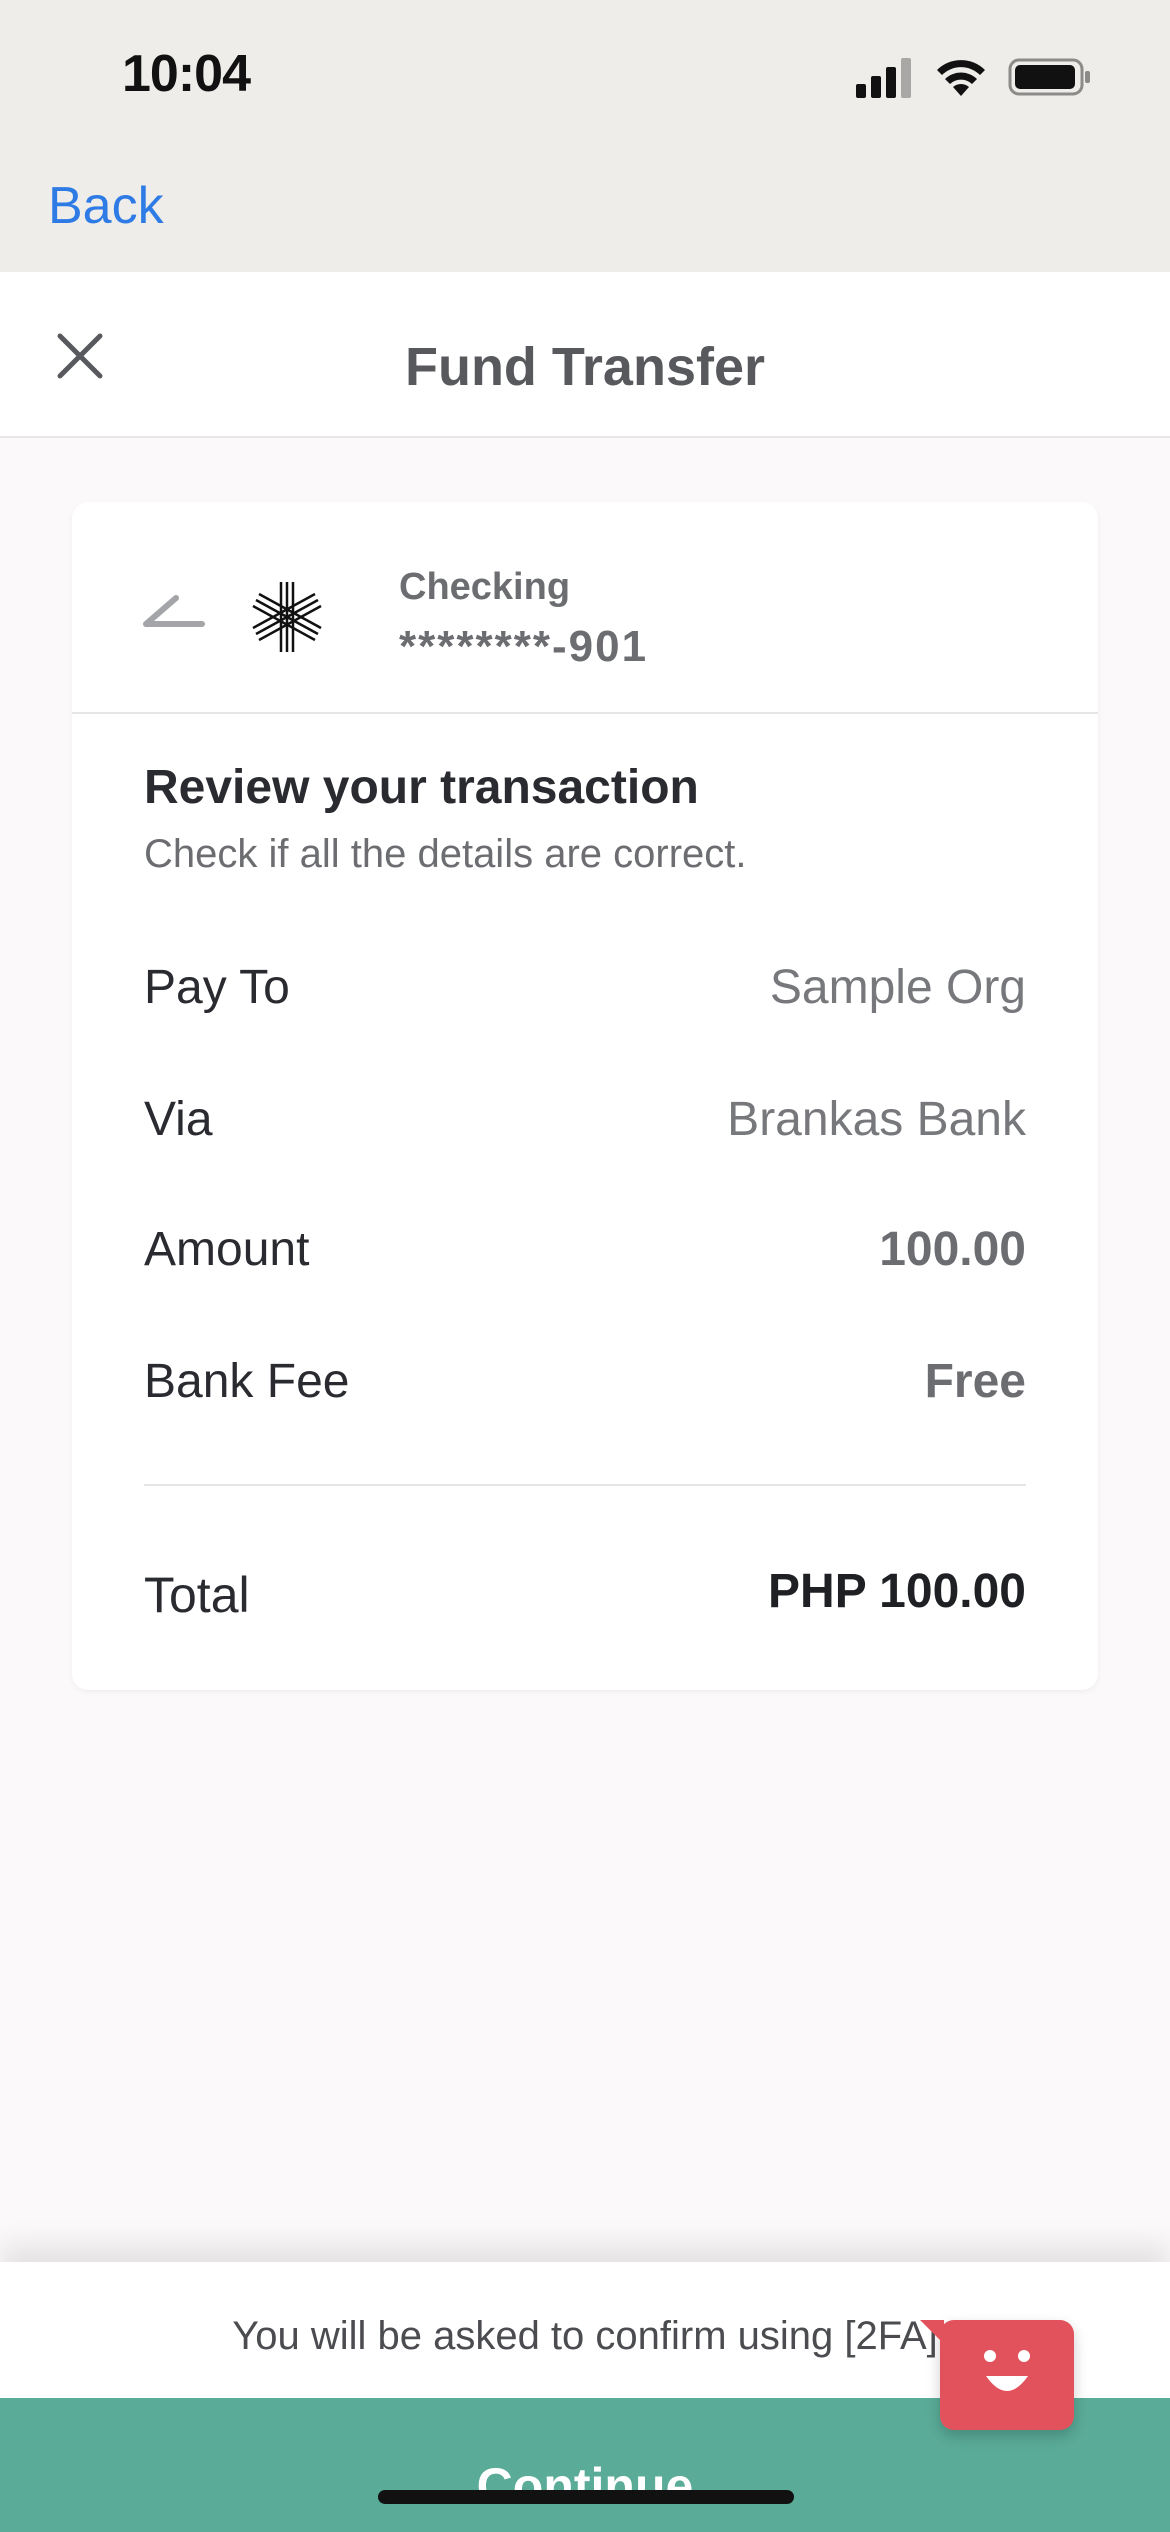 The image size is (1170, 2532). Describe the element at coordinates (186, 74) in the screenshot. I see `status-time: 10:04` at that location.